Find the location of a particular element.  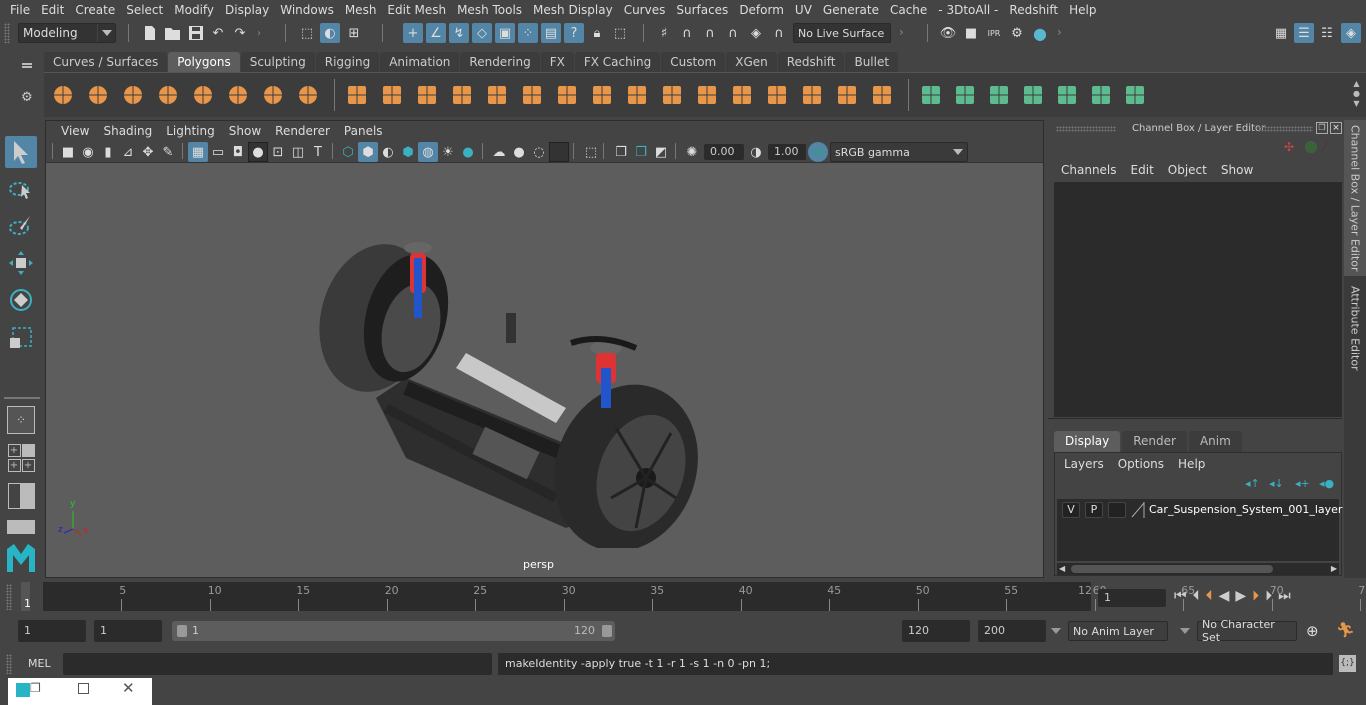

menu-display: Display is located at coordinates (247, 10).